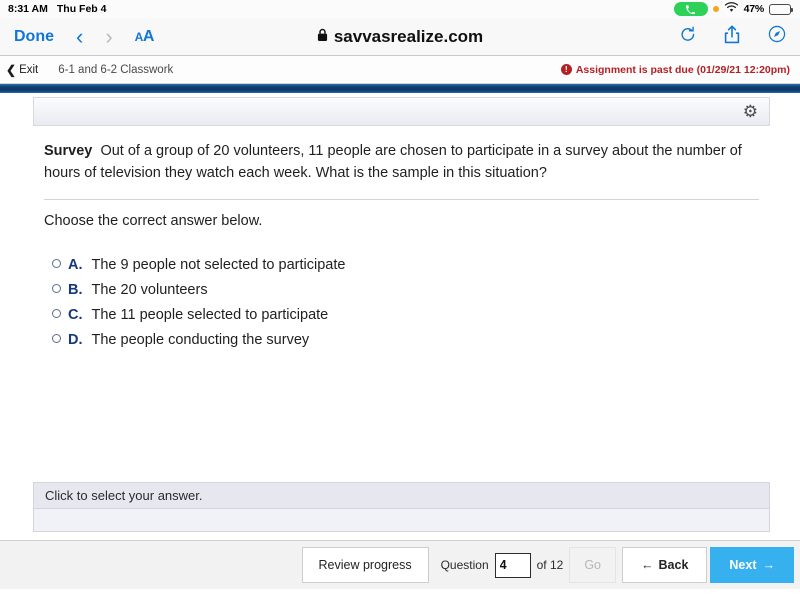 The width and height of the screenshot is (800, 600). I want to click on choice-letter: A., so click(75, 264).